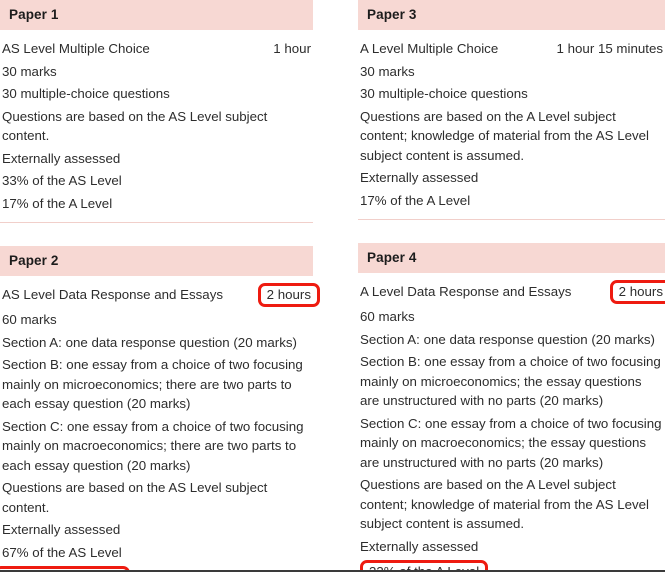  What do you see at coordinates (61, 158) in the screenshot?
I see `paper-1-assessment: Externally assessed` at bounding box center [61, 158].